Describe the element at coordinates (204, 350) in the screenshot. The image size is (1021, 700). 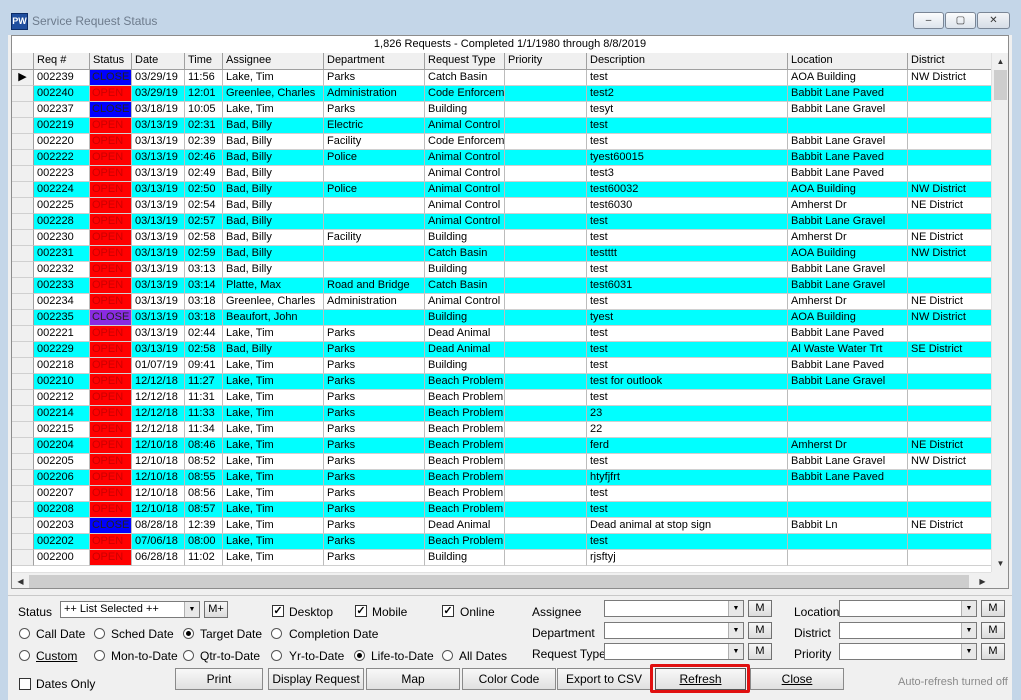
I see `table-cell: 02:58` at that location.